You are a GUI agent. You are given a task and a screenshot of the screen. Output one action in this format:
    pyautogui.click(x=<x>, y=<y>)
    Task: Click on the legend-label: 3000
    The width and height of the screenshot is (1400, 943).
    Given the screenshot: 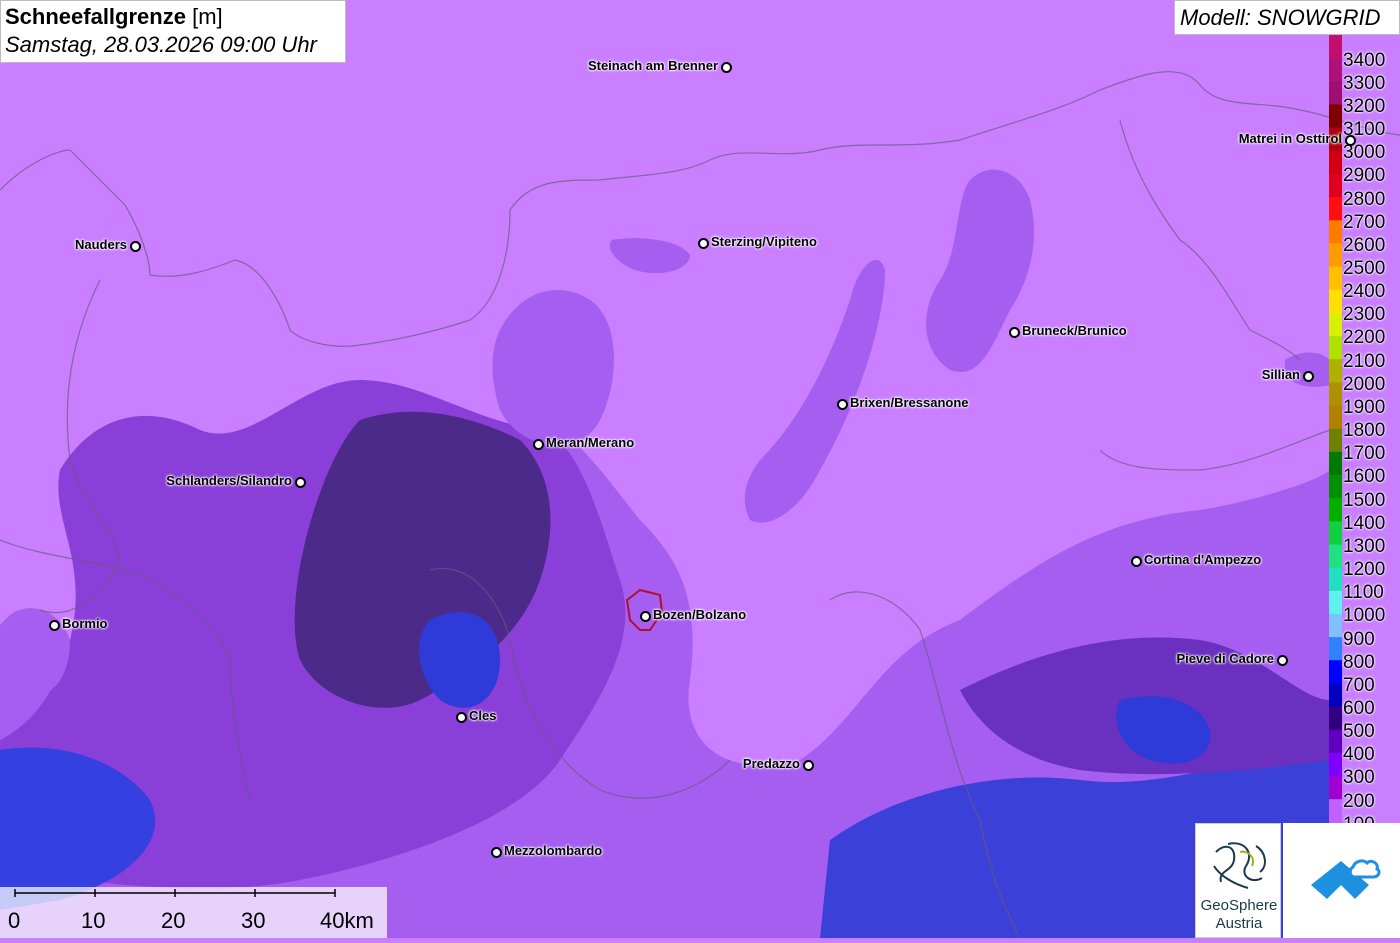 What is the action you would take?
    pyautogui.click(x=1364, y=153)
    